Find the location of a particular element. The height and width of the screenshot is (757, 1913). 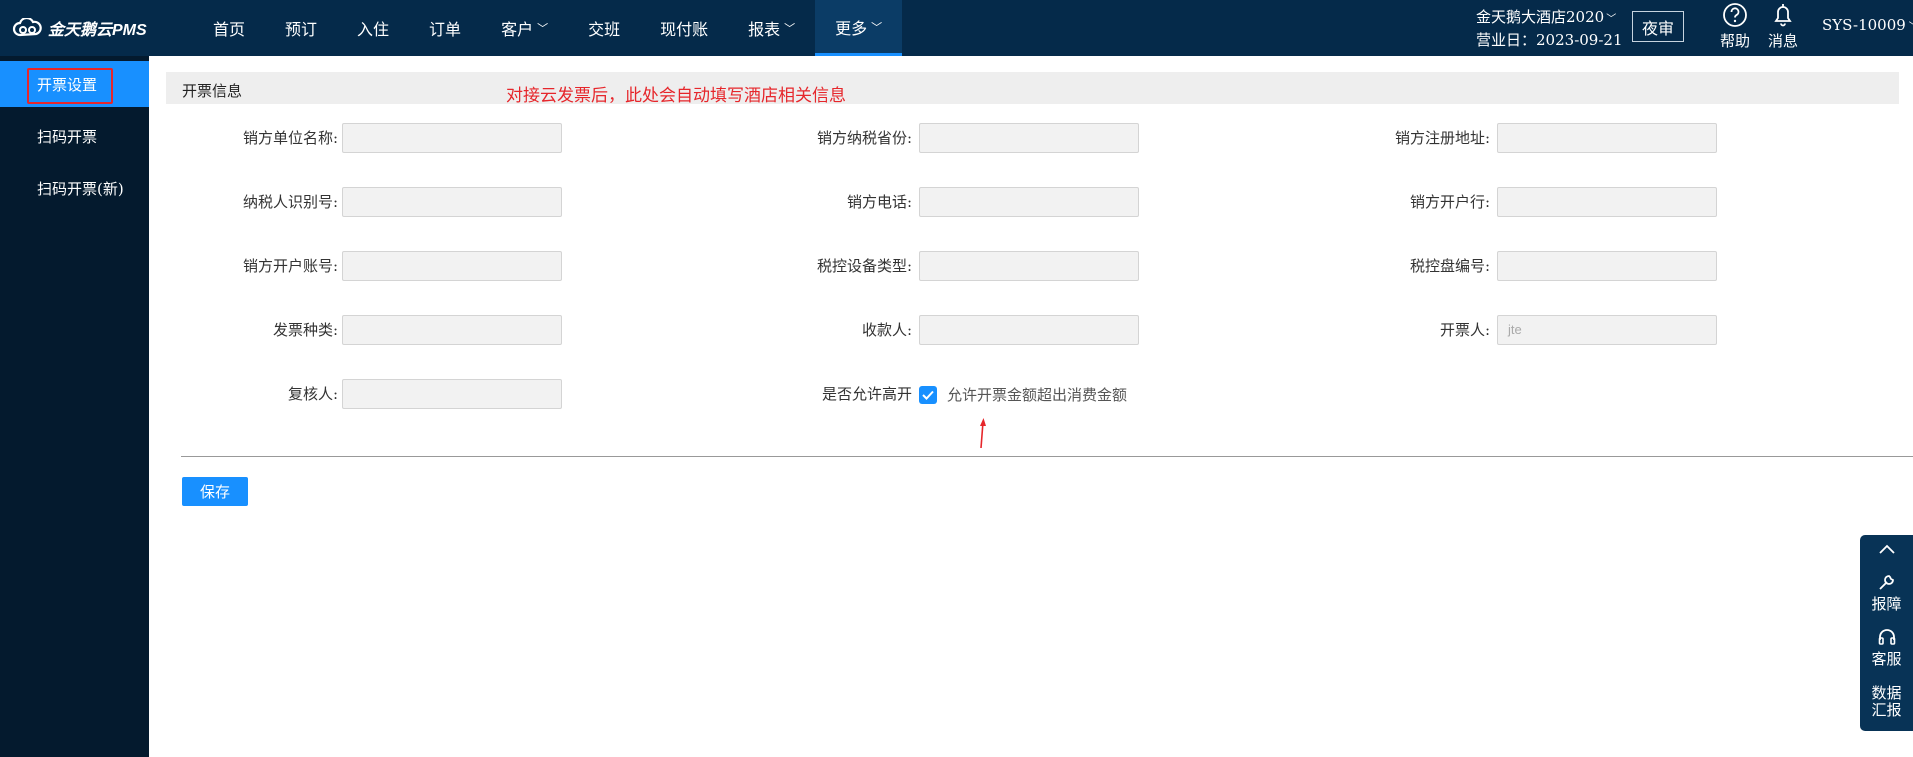

messages-label: 消息 is located at coordinates (1782, 41).